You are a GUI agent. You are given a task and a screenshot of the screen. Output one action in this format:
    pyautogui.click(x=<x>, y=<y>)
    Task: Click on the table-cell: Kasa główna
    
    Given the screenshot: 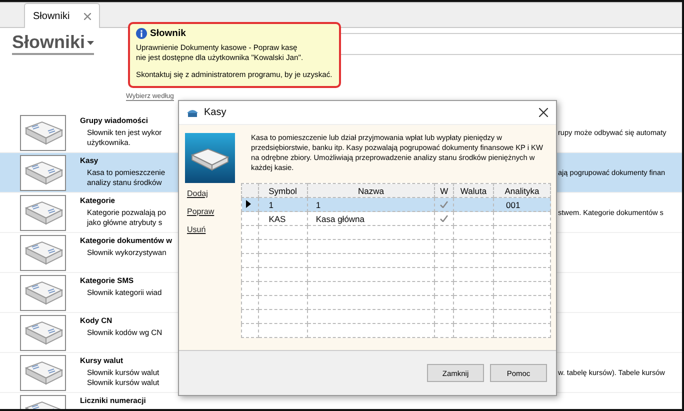 What is the action you would take?
    pyautogui.click(x=371, y=219)
    